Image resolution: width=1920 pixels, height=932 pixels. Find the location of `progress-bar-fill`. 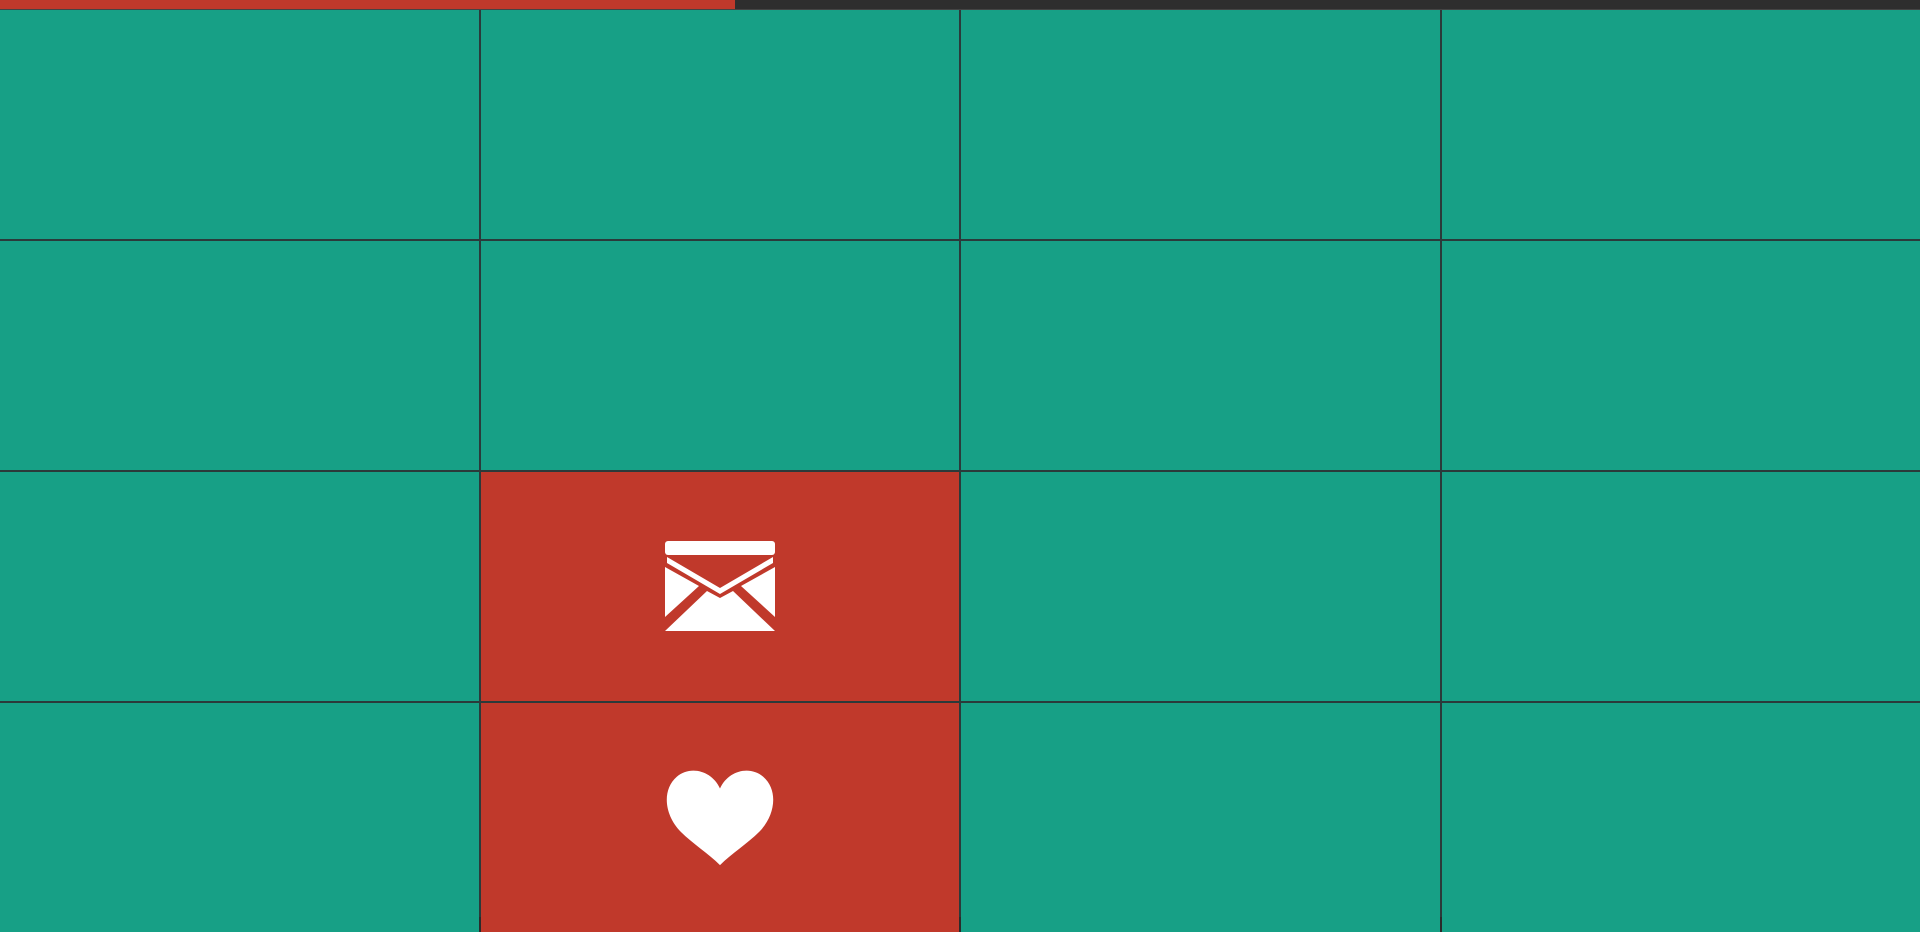

progress-bar-fill is located at coordinates (367, 4).